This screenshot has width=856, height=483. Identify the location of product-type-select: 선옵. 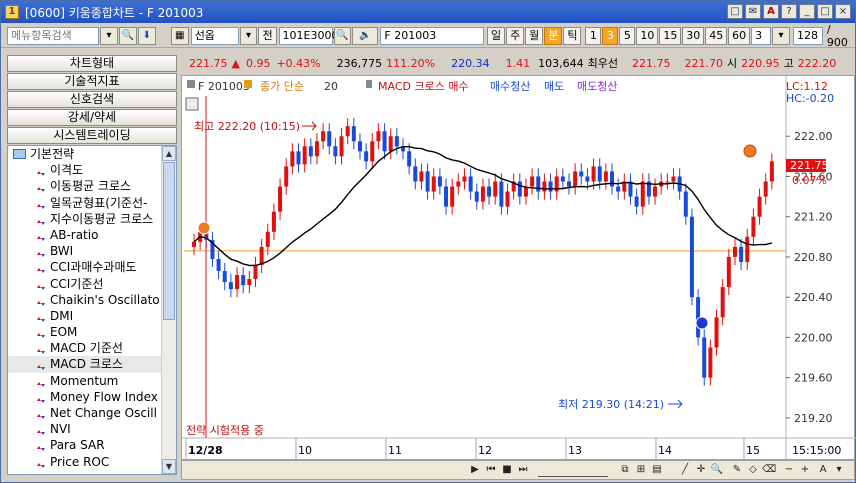
(214, 35).